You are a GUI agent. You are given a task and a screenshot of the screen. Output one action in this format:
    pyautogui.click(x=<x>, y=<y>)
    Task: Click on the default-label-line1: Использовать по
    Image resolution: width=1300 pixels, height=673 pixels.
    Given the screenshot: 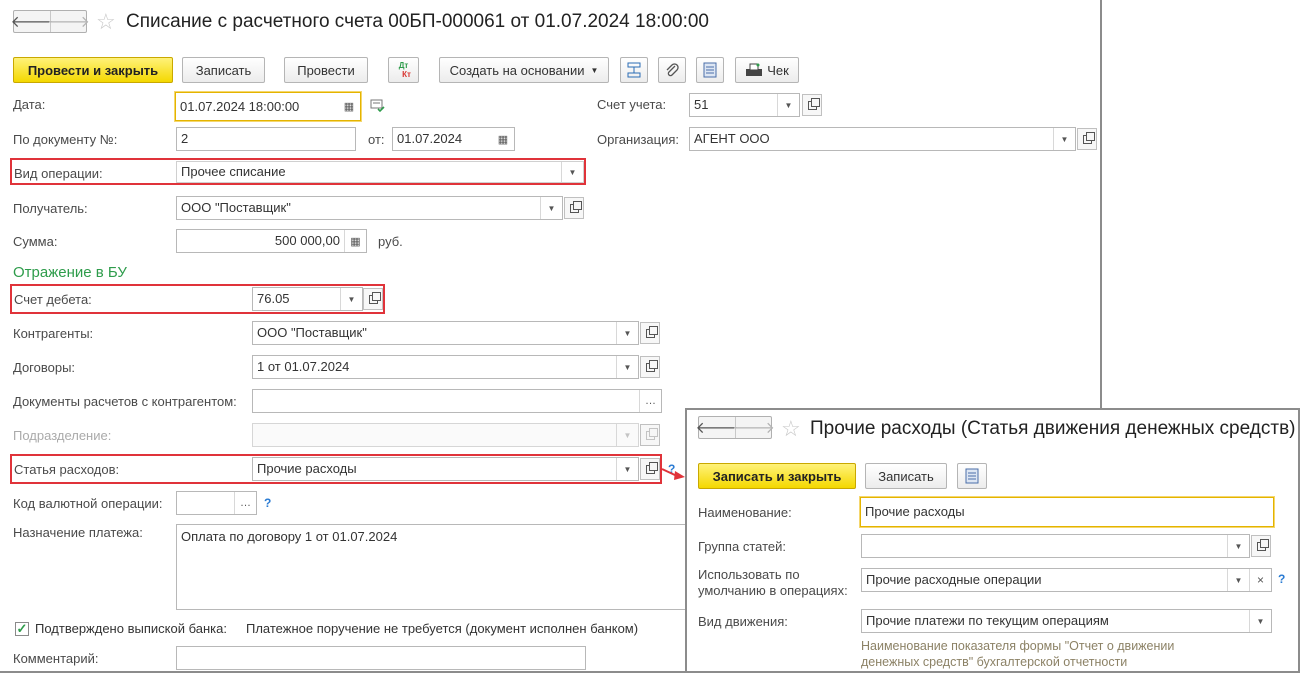 What is the action you would take?
    pyautogui.click(x=749, y=574)
    